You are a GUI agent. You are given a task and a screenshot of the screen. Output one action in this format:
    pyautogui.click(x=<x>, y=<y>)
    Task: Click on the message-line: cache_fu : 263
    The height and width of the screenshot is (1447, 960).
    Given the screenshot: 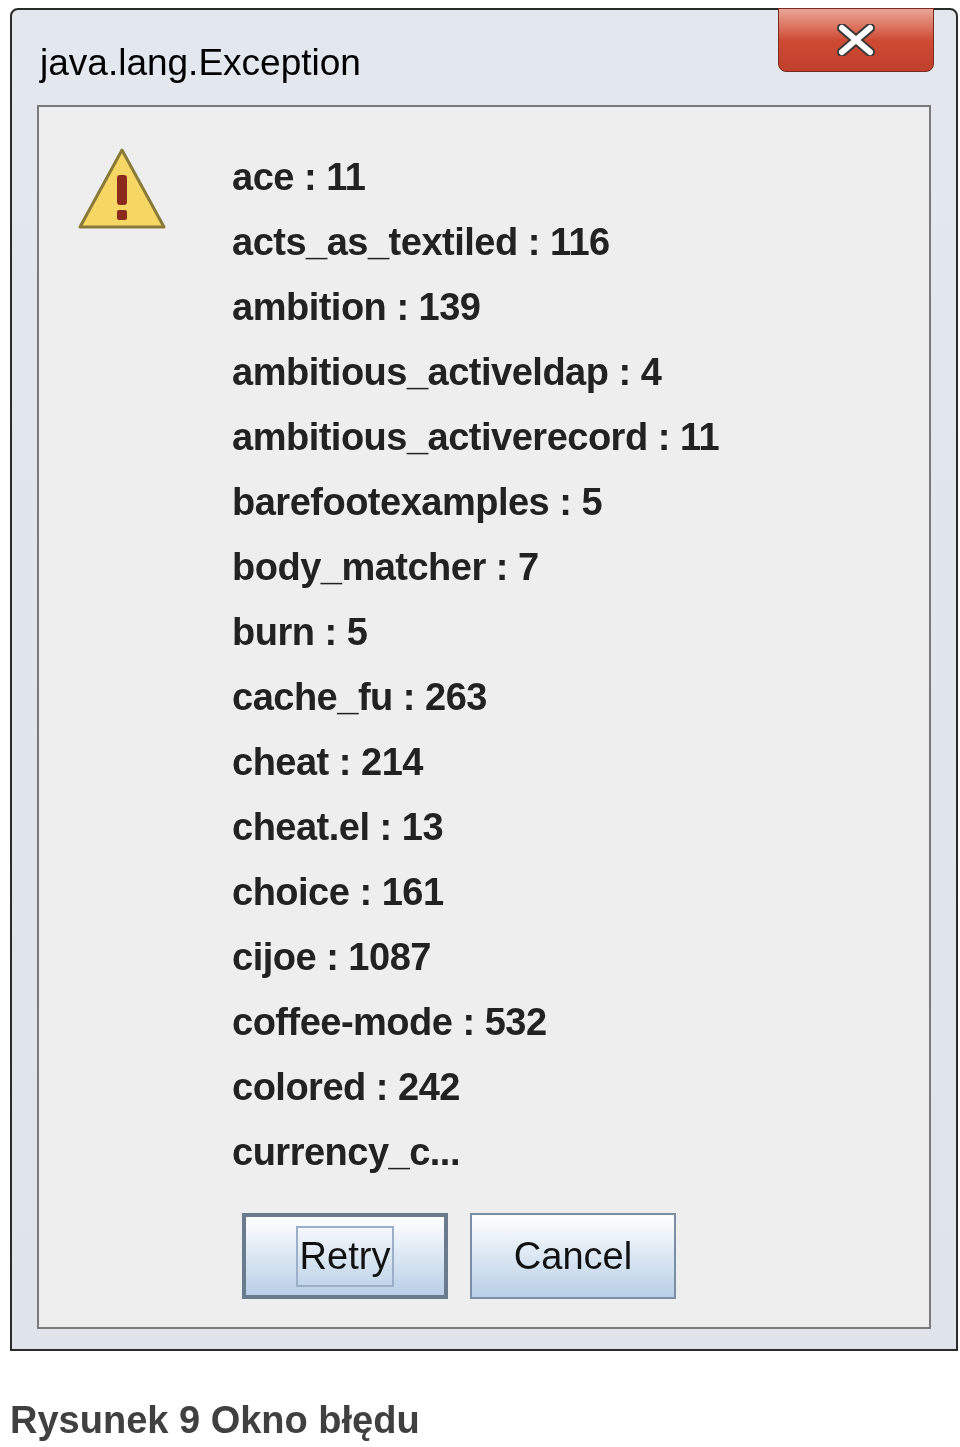 What is the action you would take?
    pyautogui.click(x=360, y=697)
    